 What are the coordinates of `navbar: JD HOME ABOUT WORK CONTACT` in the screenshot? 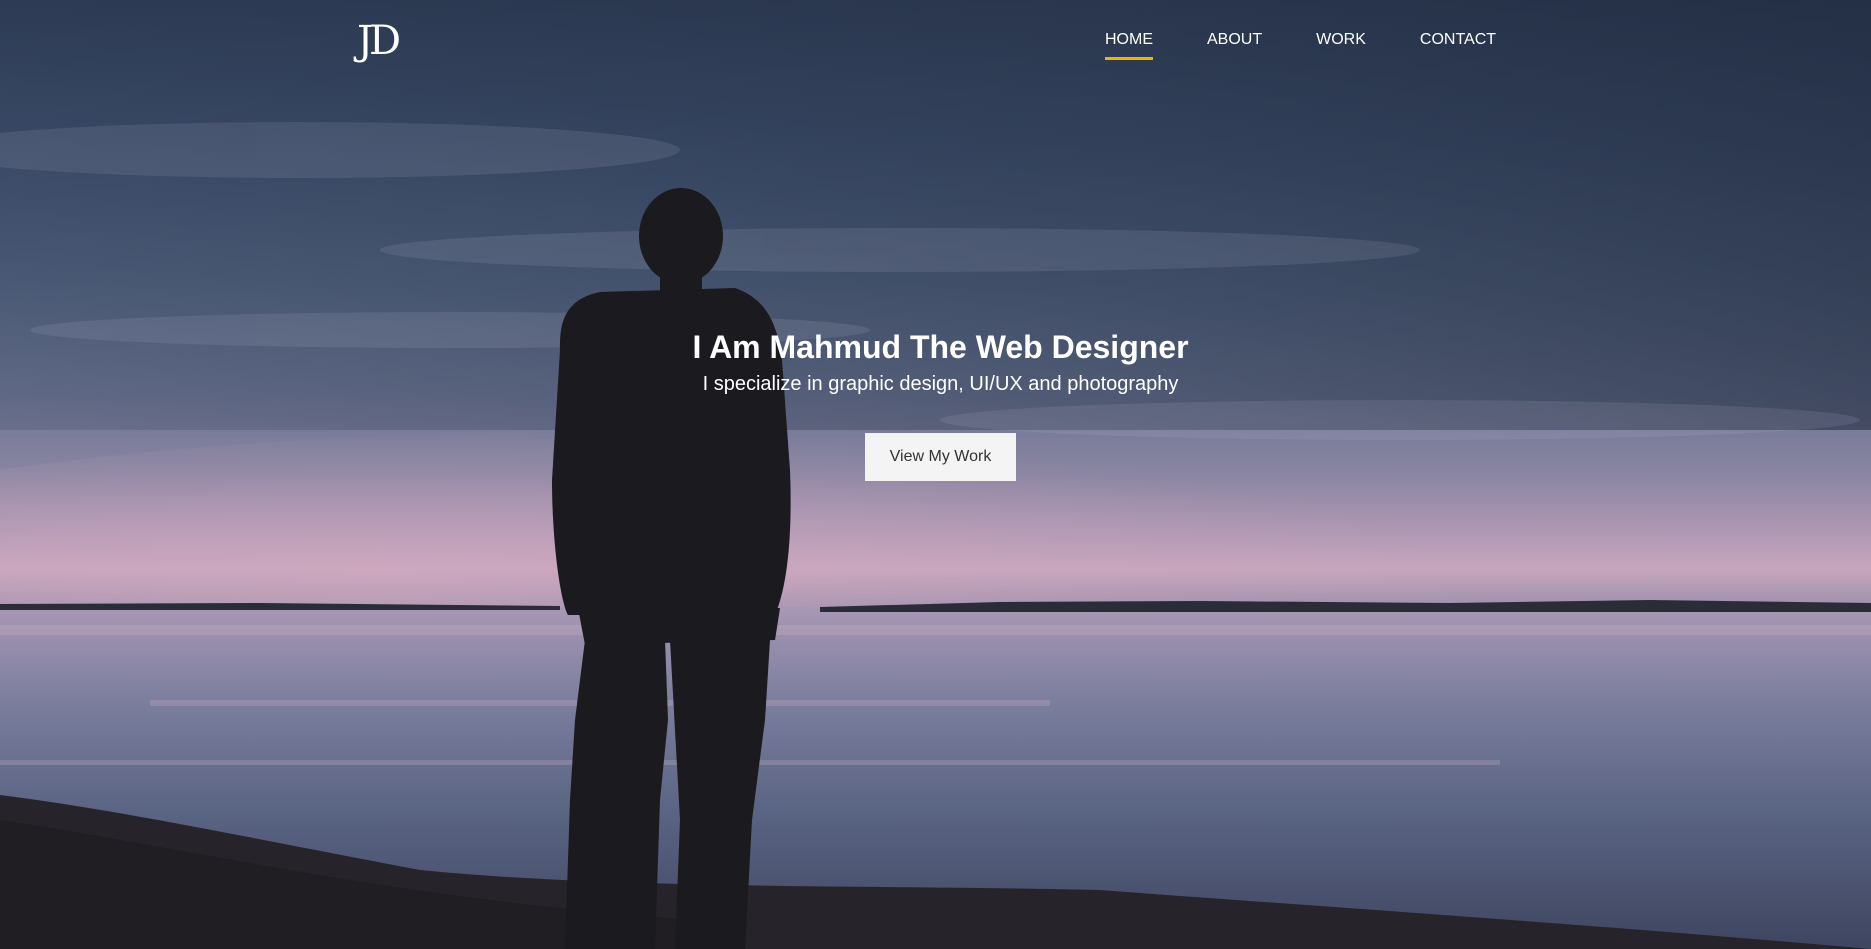 It's located at (935, 40).